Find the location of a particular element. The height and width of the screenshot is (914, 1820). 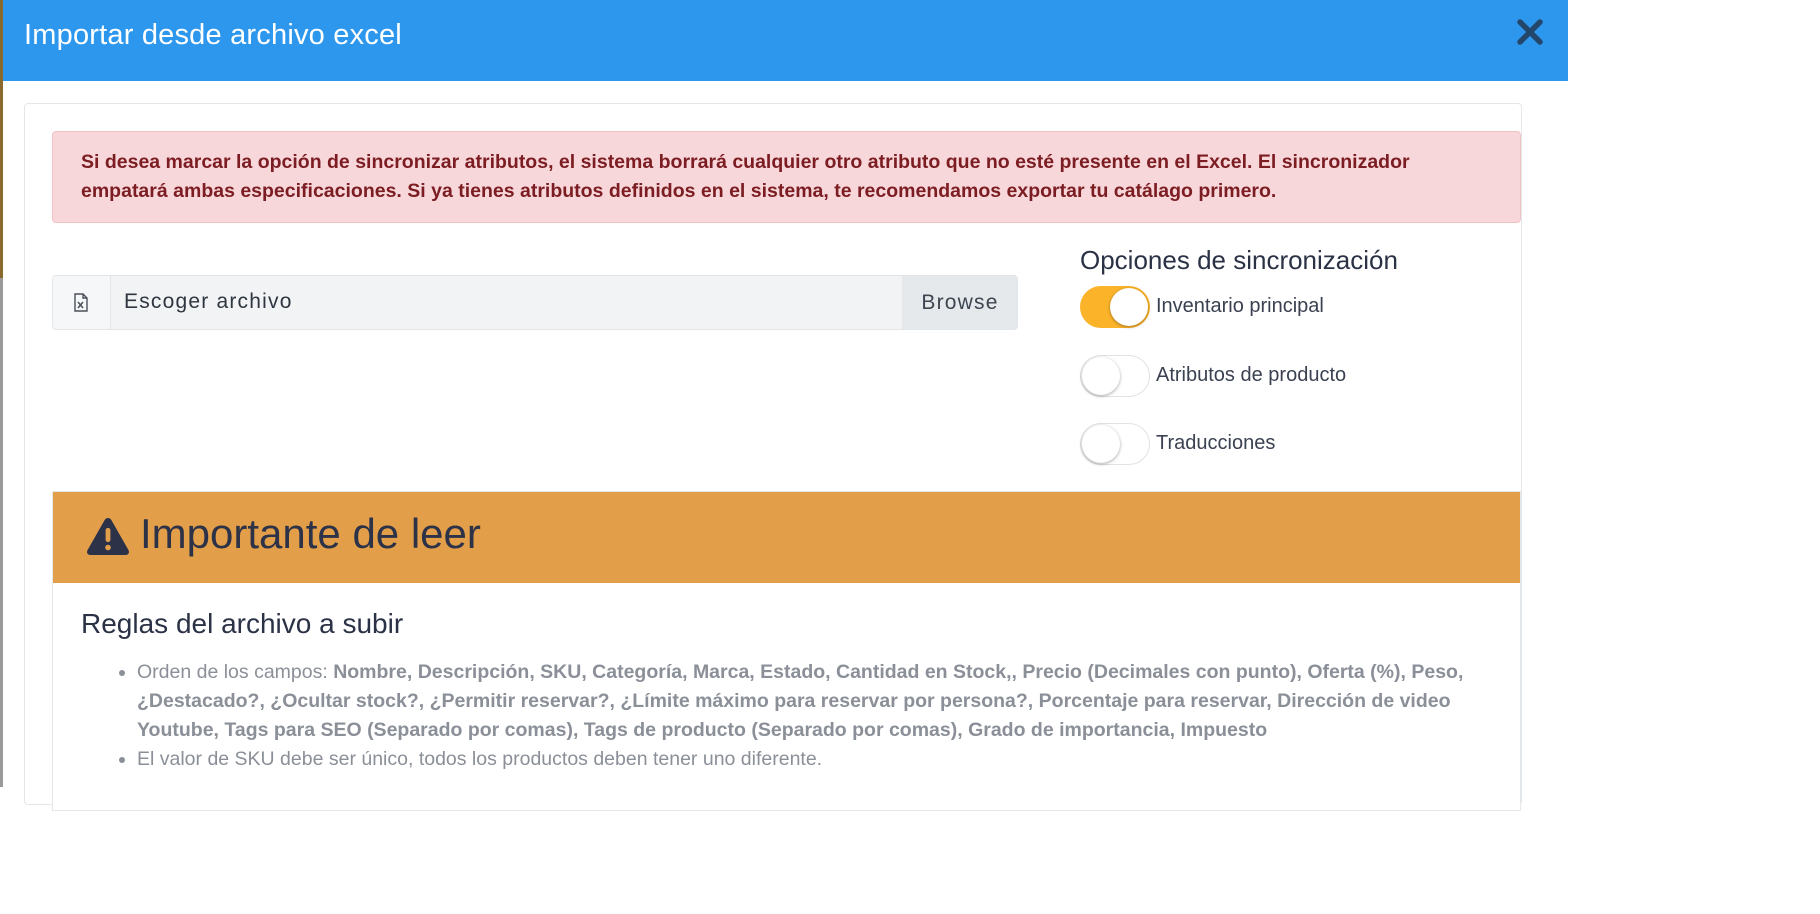

sync-options-title: Opciones de sincronización is located at coordinates (1239, 260).